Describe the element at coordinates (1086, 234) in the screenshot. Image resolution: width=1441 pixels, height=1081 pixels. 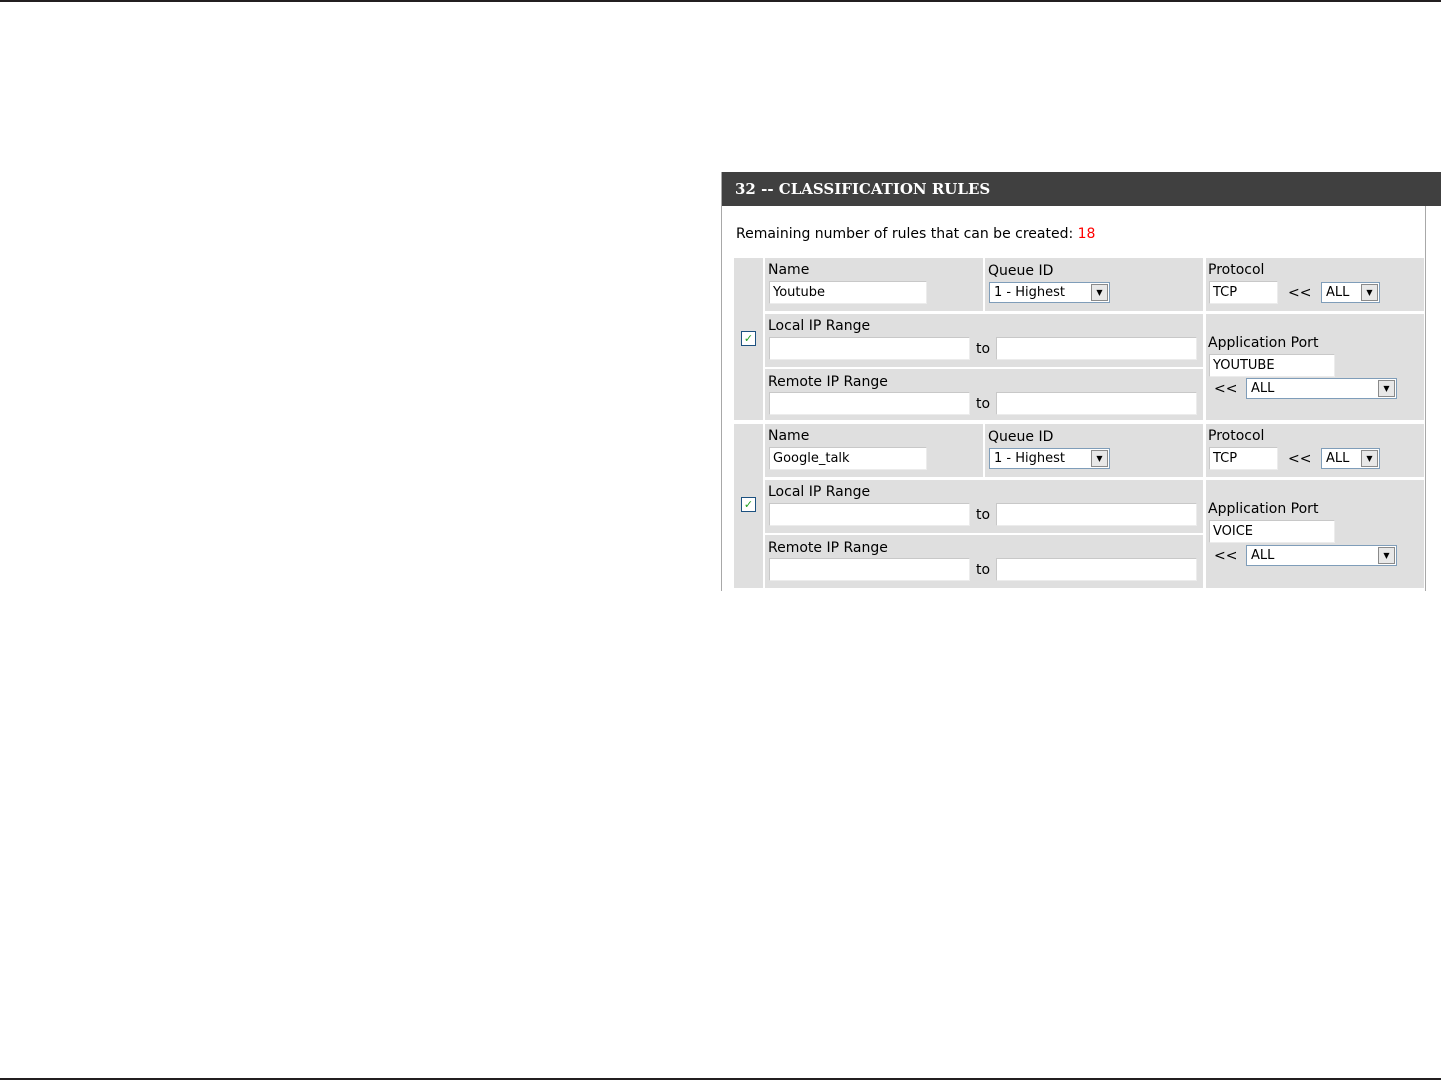
I see `remaining-rules-count: 18` at that location.